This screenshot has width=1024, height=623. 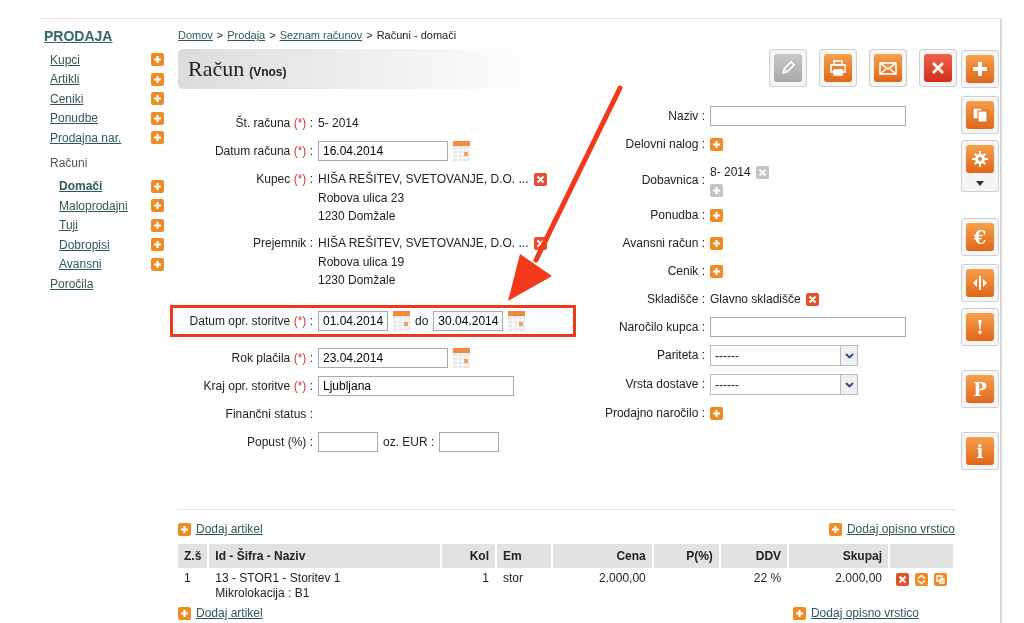 I want to click on delete-button, so click(x=938, y=68).